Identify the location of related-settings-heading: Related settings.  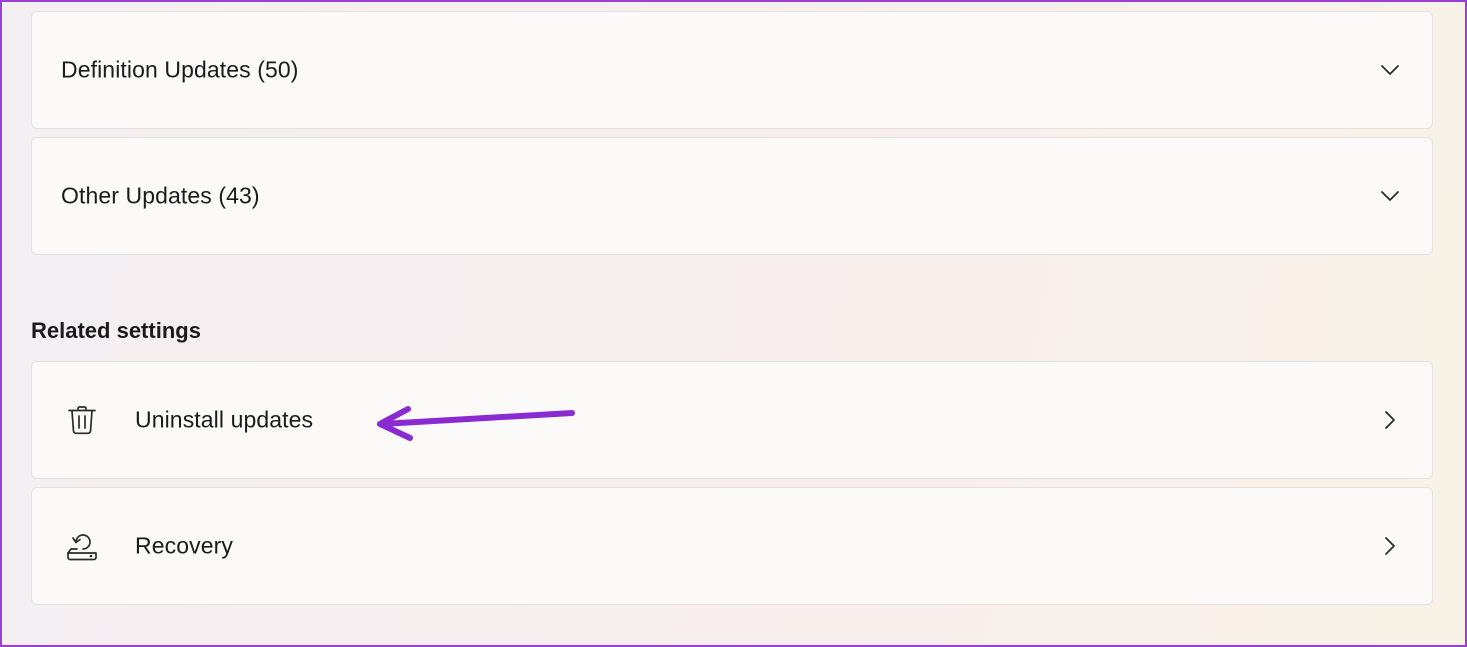
(116, 330).